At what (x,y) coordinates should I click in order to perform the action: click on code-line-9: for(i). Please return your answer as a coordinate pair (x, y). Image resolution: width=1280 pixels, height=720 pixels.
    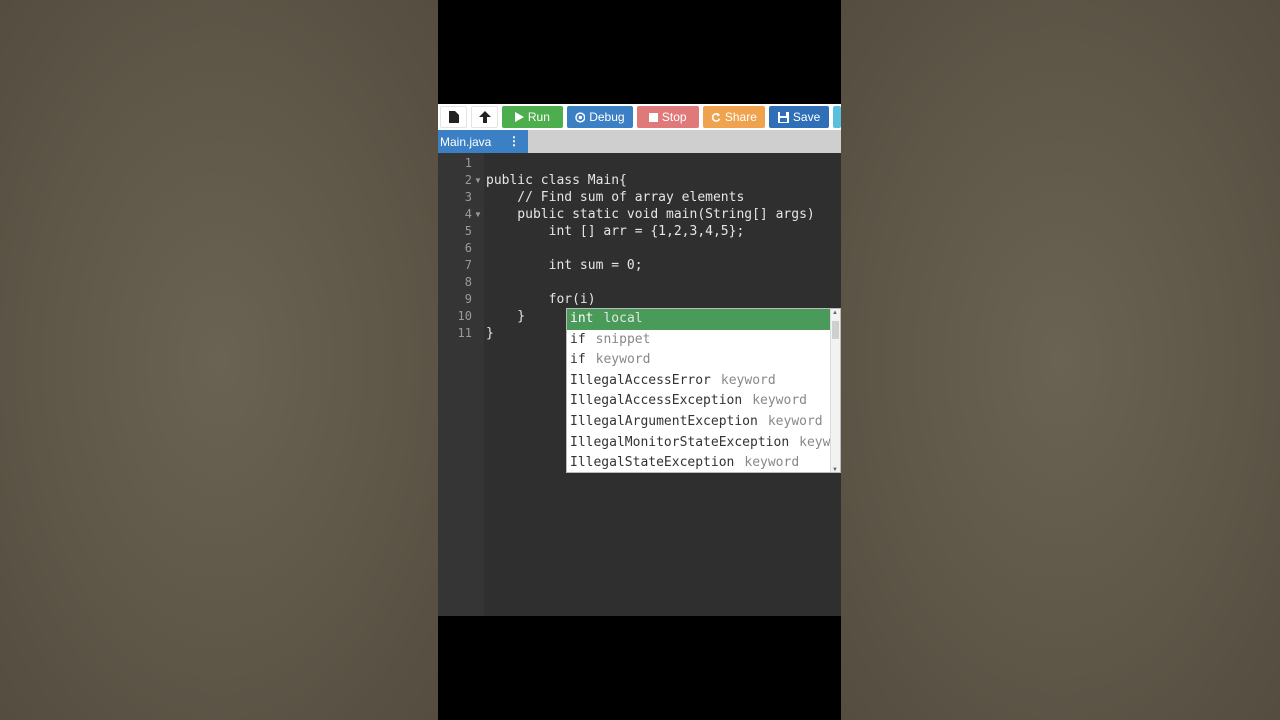
    Looking at the image, I should click on (541, 299).